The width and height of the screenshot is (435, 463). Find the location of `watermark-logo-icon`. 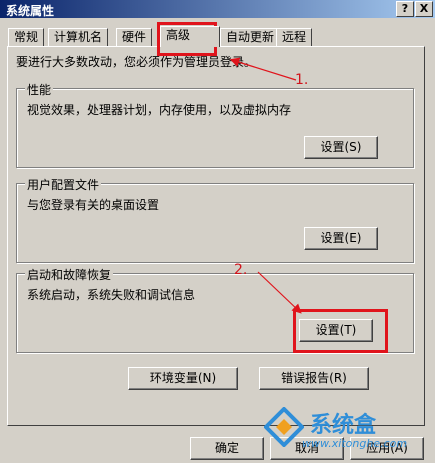

watermark-logo-icon is located at coordinates (284, 427).